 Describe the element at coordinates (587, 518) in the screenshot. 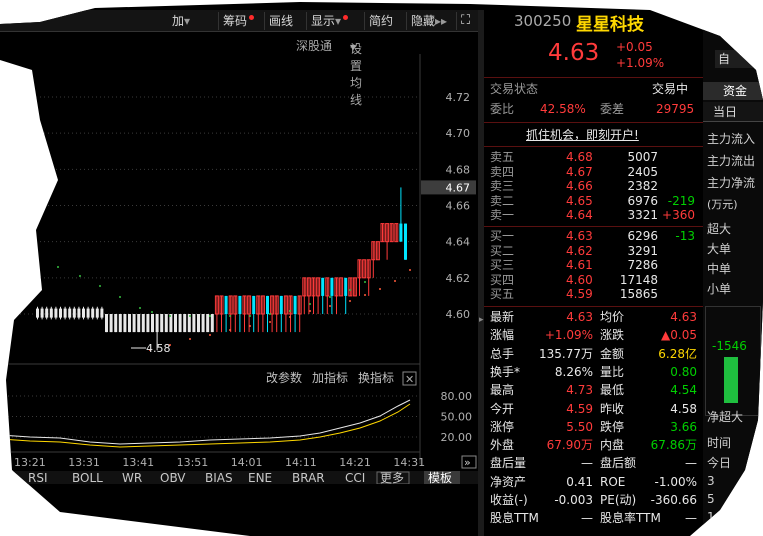

I see `stat-value: —` at that location.